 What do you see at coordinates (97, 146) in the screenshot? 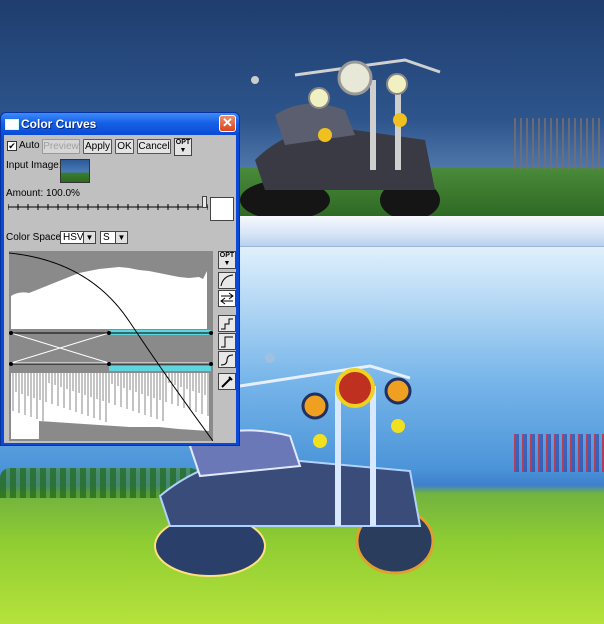
I see `apply-button: Apply` at bounding box center [97, 146].